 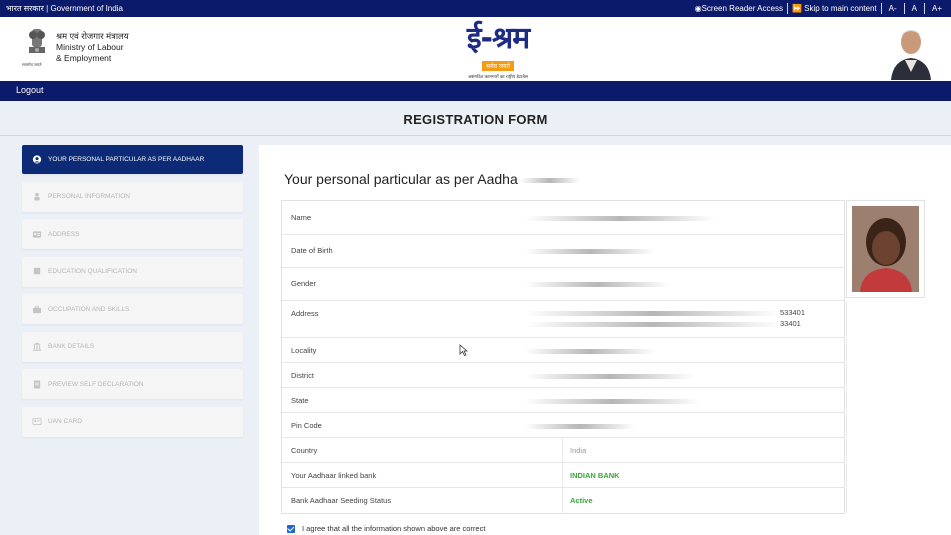 I want to click on briefcase-icon, so click(x=37, y=309).